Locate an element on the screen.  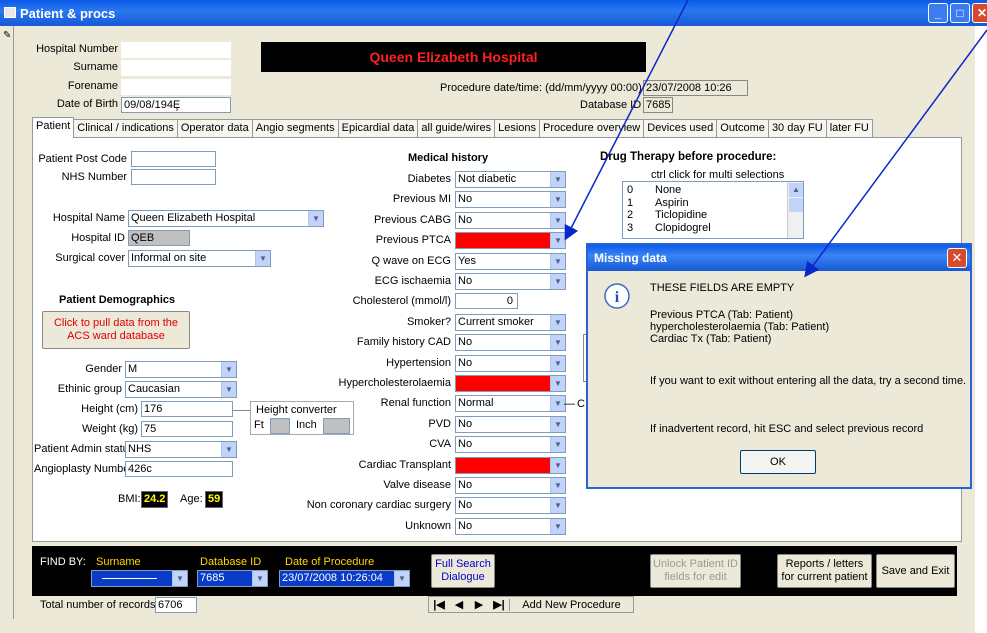
tab-patient: Patient is located at coordinates (53, 127).